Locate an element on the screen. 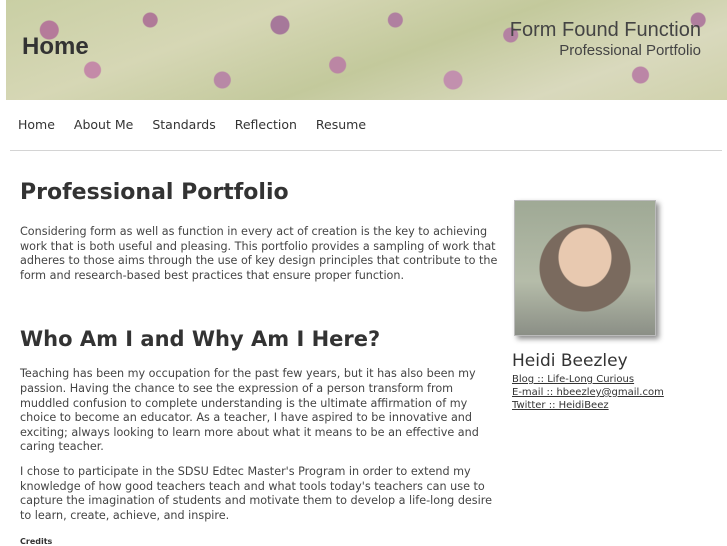 The width and height of the screenshot is (727, 546). nav-item-standards: Standards is located at coordinates (183, 124).